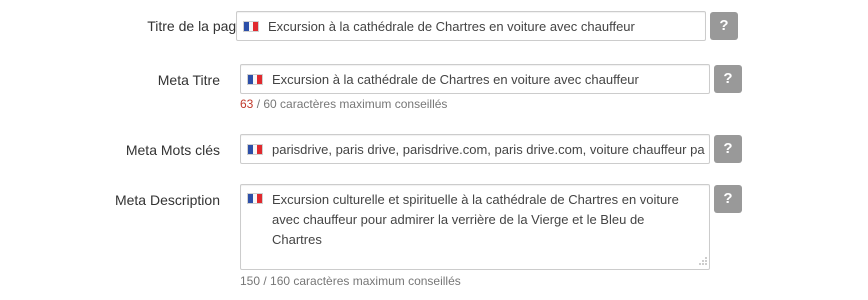 Image resolution: width=868 pixels, height=300 pixels. Describe the element at coordinates (728, 149) in the screenshot. I see `meta-keywords-help-button: ?` at that location.